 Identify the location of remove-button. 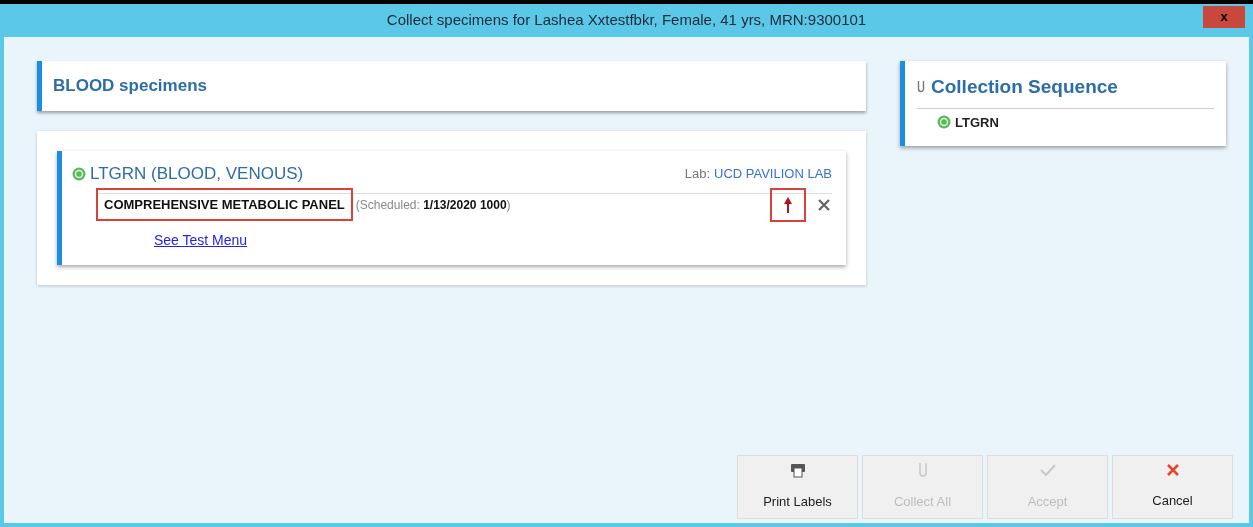
(824, 204).